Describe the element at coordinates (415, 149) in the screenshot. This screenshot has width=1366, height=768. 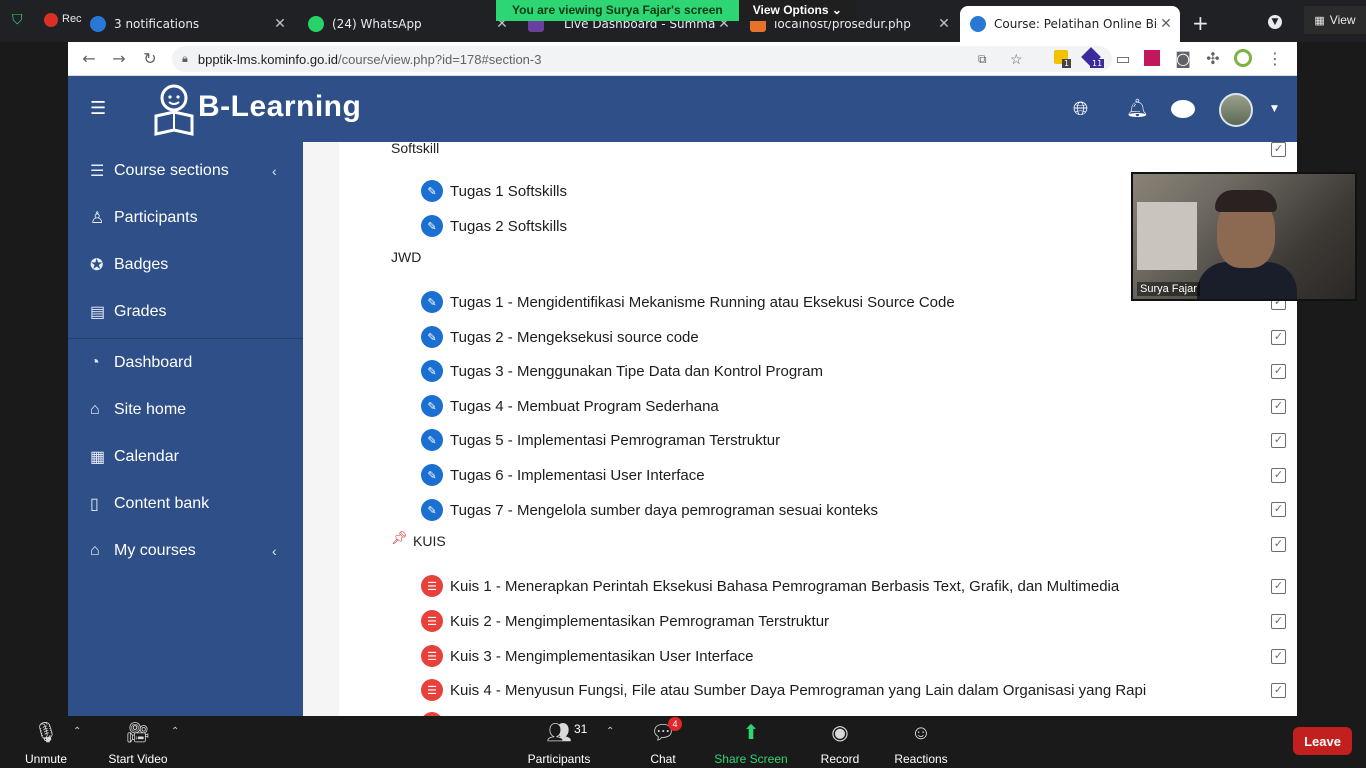
I see `section-title-softskill: Softskill` at that location.